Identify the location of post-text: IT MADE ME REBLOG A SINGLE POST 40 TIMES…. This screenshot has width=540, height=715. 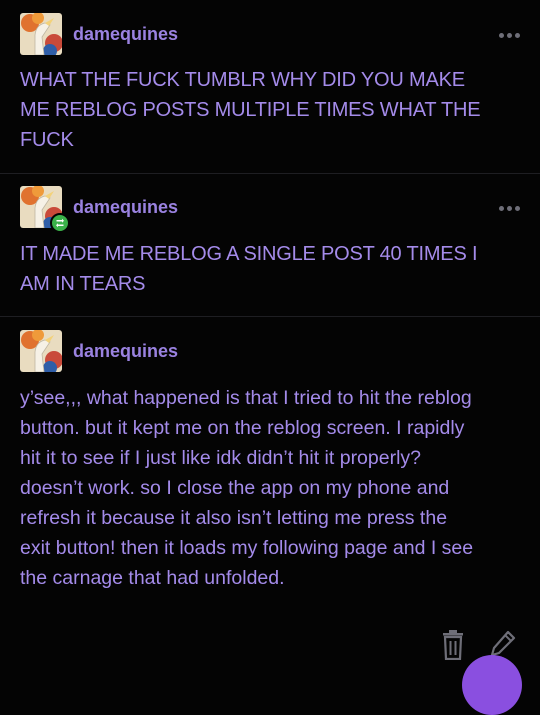
(249, 269).